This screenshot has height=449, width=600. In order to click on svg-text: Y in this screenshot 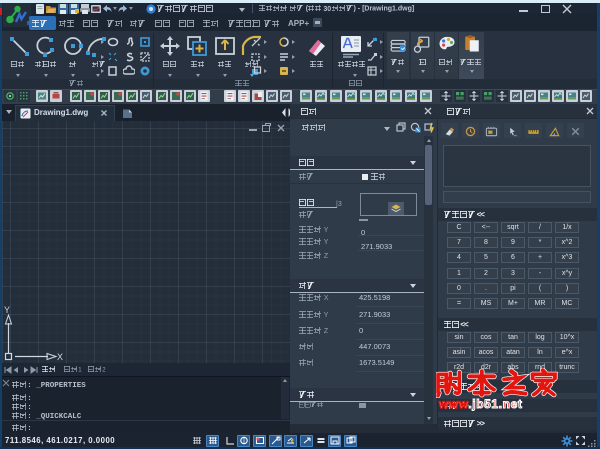, I will do `click(7, 310)`.